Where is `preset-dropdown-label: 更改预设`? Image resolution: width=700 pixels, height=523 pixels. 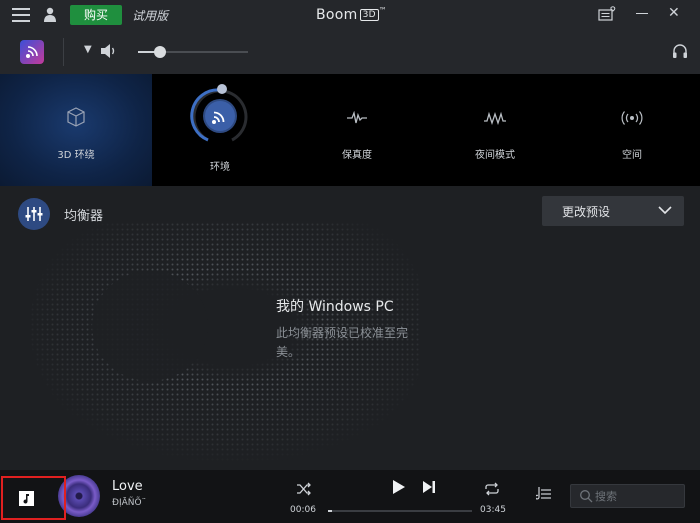 preset-dropdown-label: 更改预设 is located at coordinates (586, 212).